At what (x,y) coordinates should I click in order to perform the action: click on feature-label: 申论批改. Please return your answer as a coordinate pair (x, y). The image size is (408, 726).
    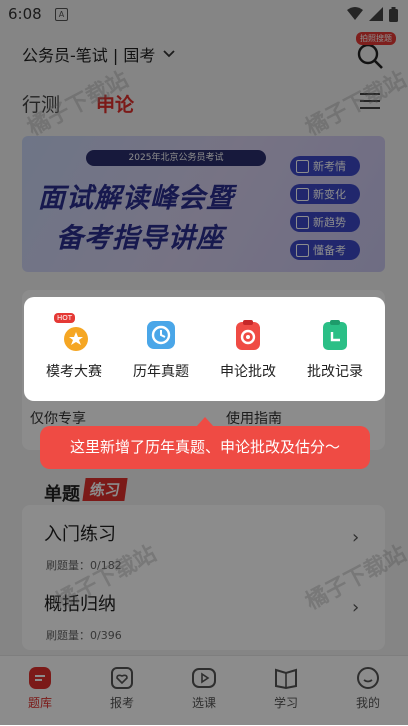
    Looking at the image, I should click on (248, 372).